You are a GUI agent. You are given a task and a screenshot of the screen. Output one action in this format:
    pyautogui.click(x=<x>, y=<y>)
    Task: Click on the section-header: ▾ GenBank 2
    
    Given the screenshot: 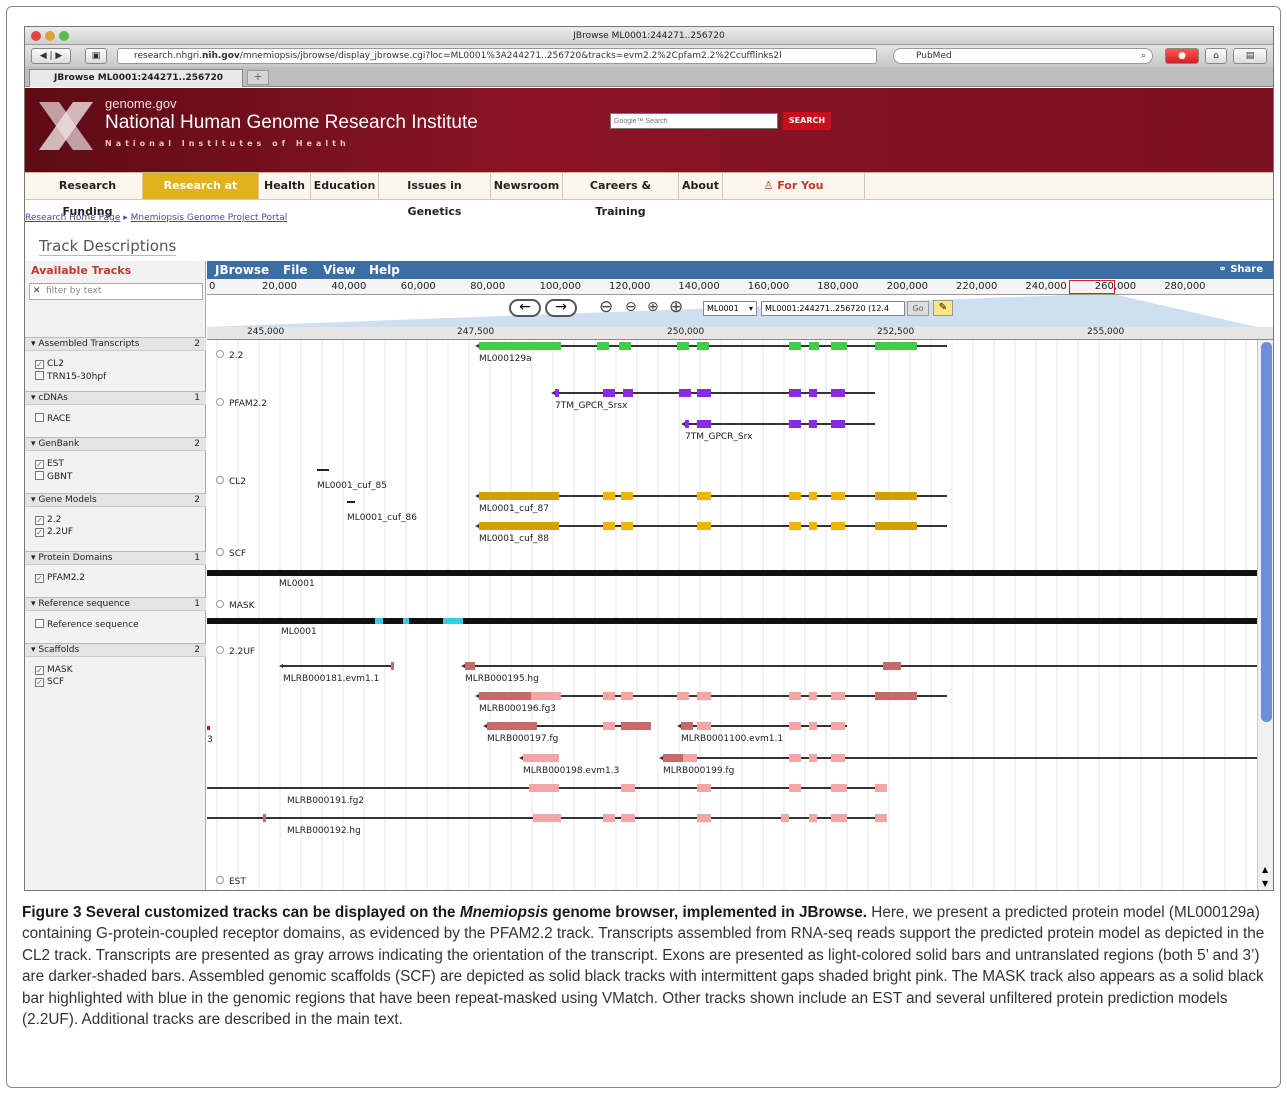 What is the action you would take?
    pyautogui.click(x=115, y=444)
    